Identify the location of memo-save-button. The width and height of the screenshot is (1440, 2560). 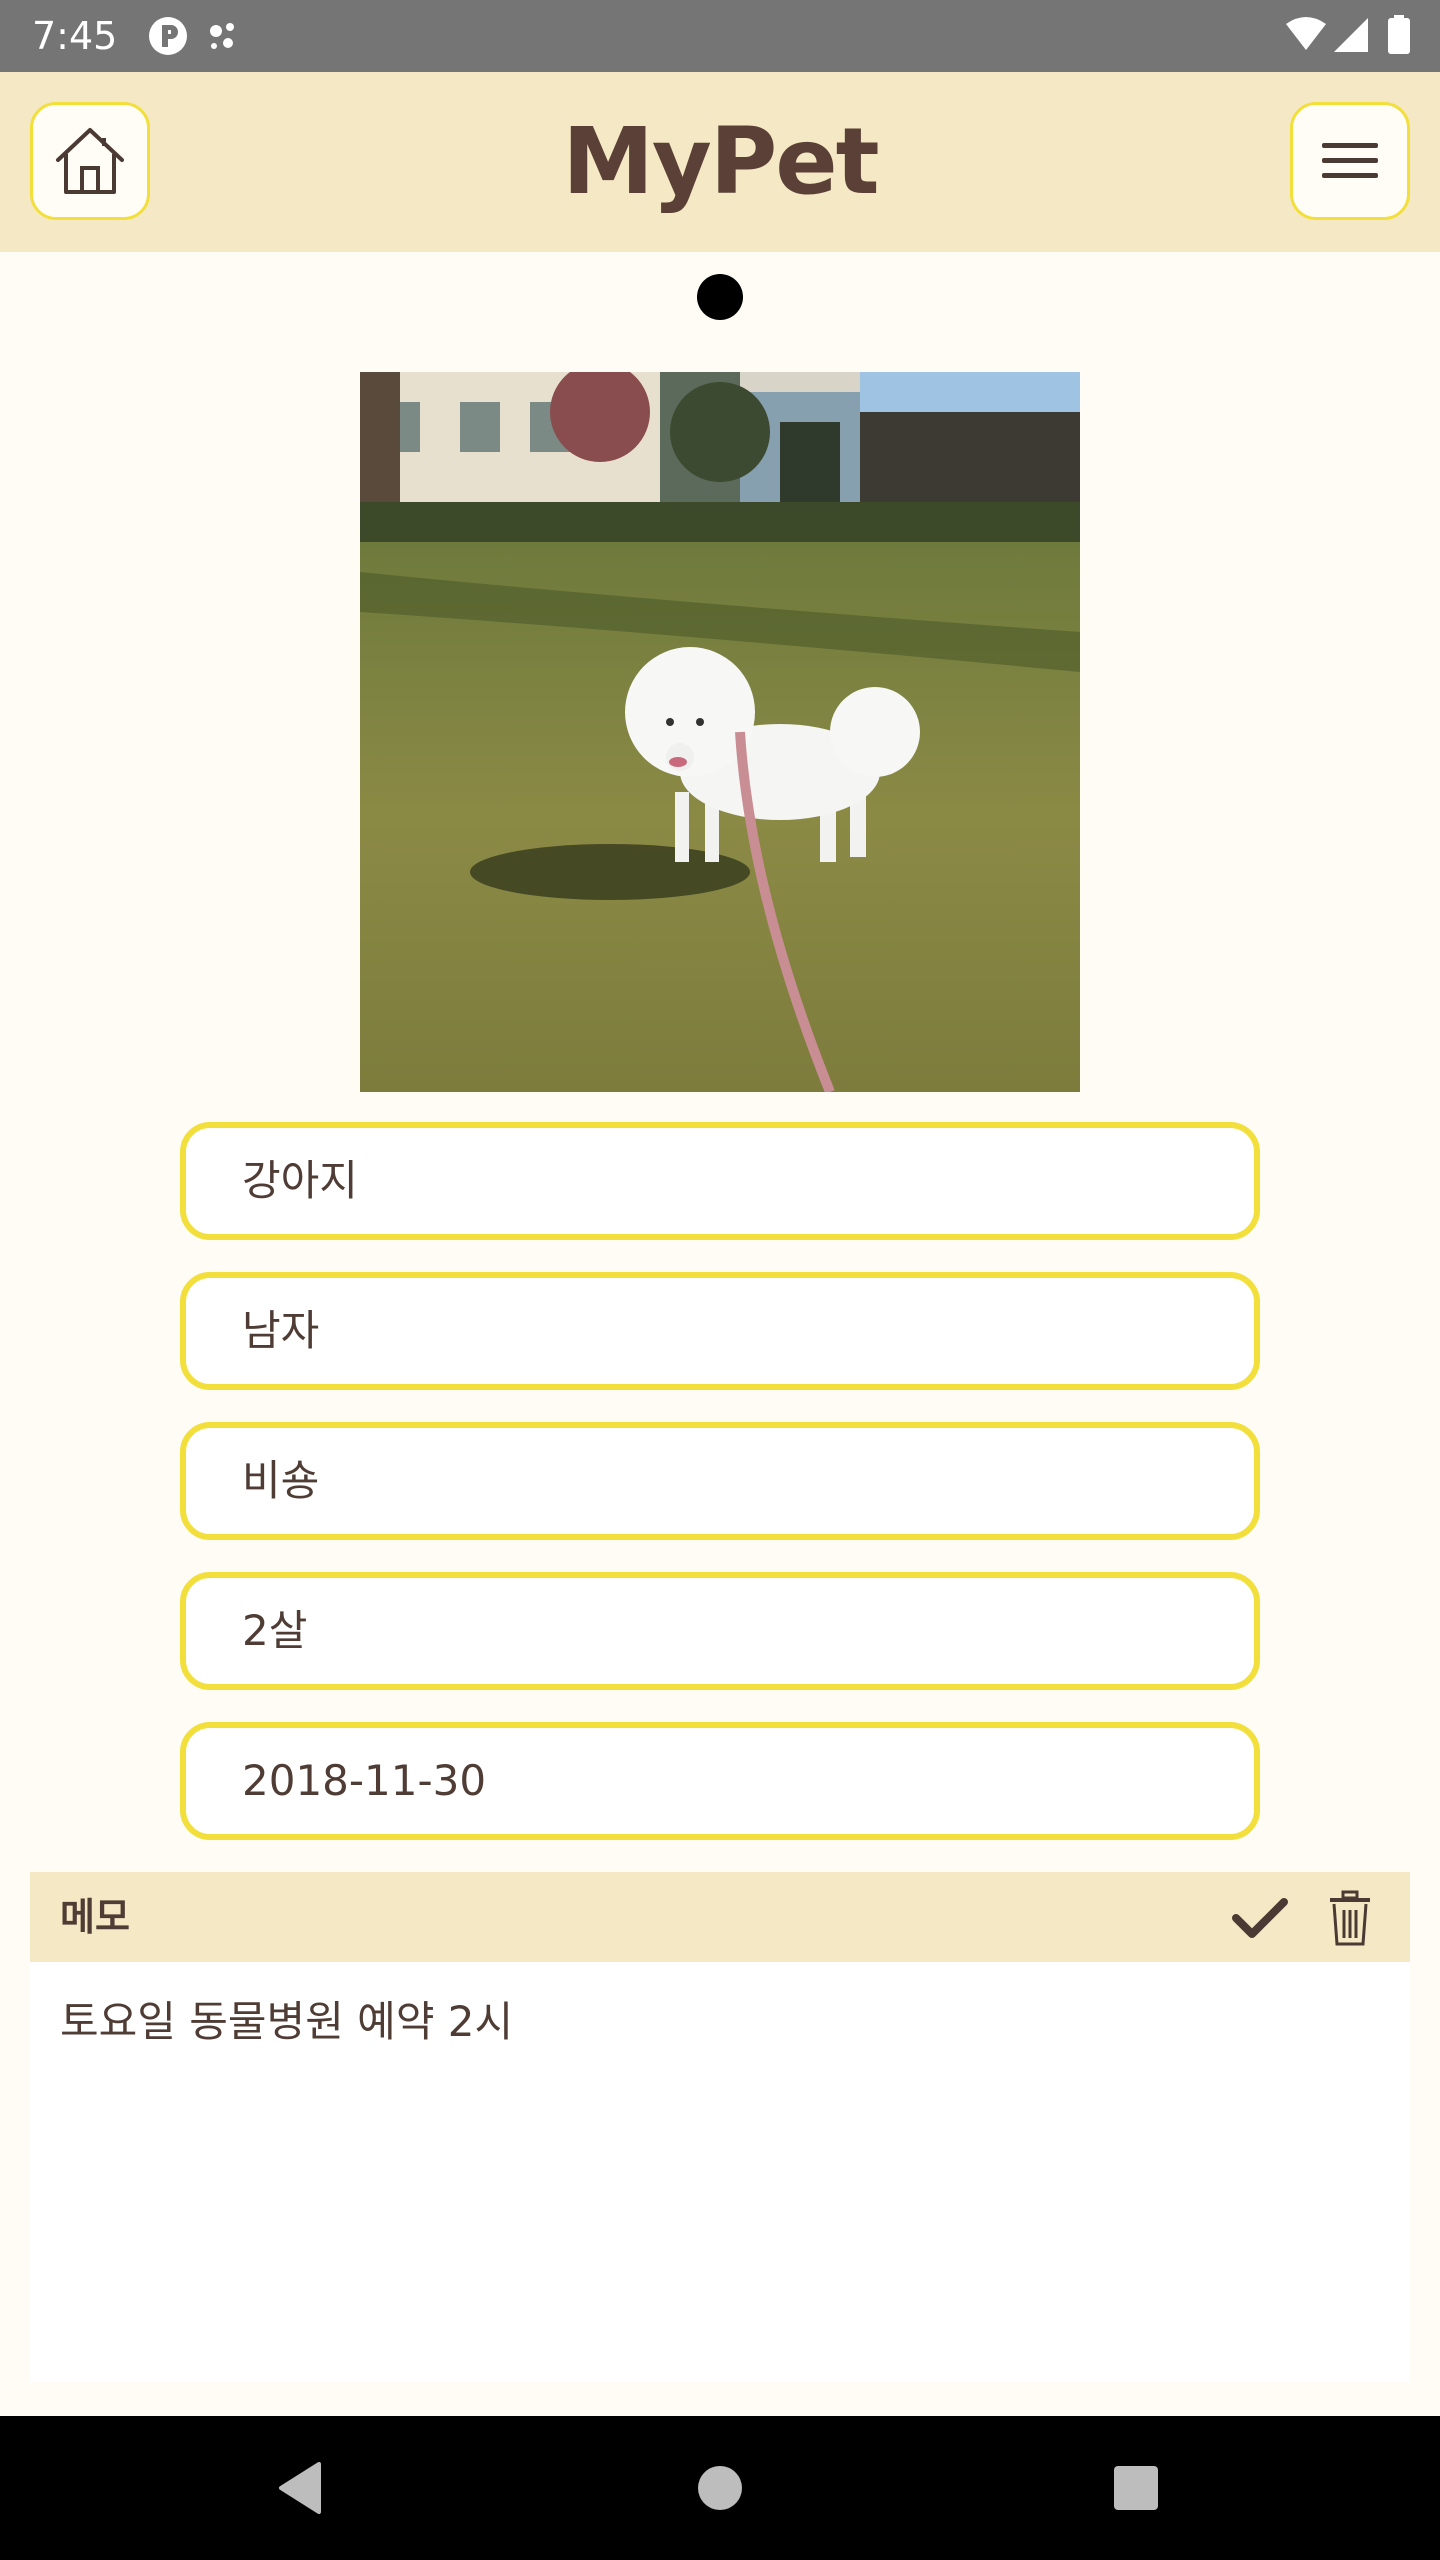
(1260, 1918).